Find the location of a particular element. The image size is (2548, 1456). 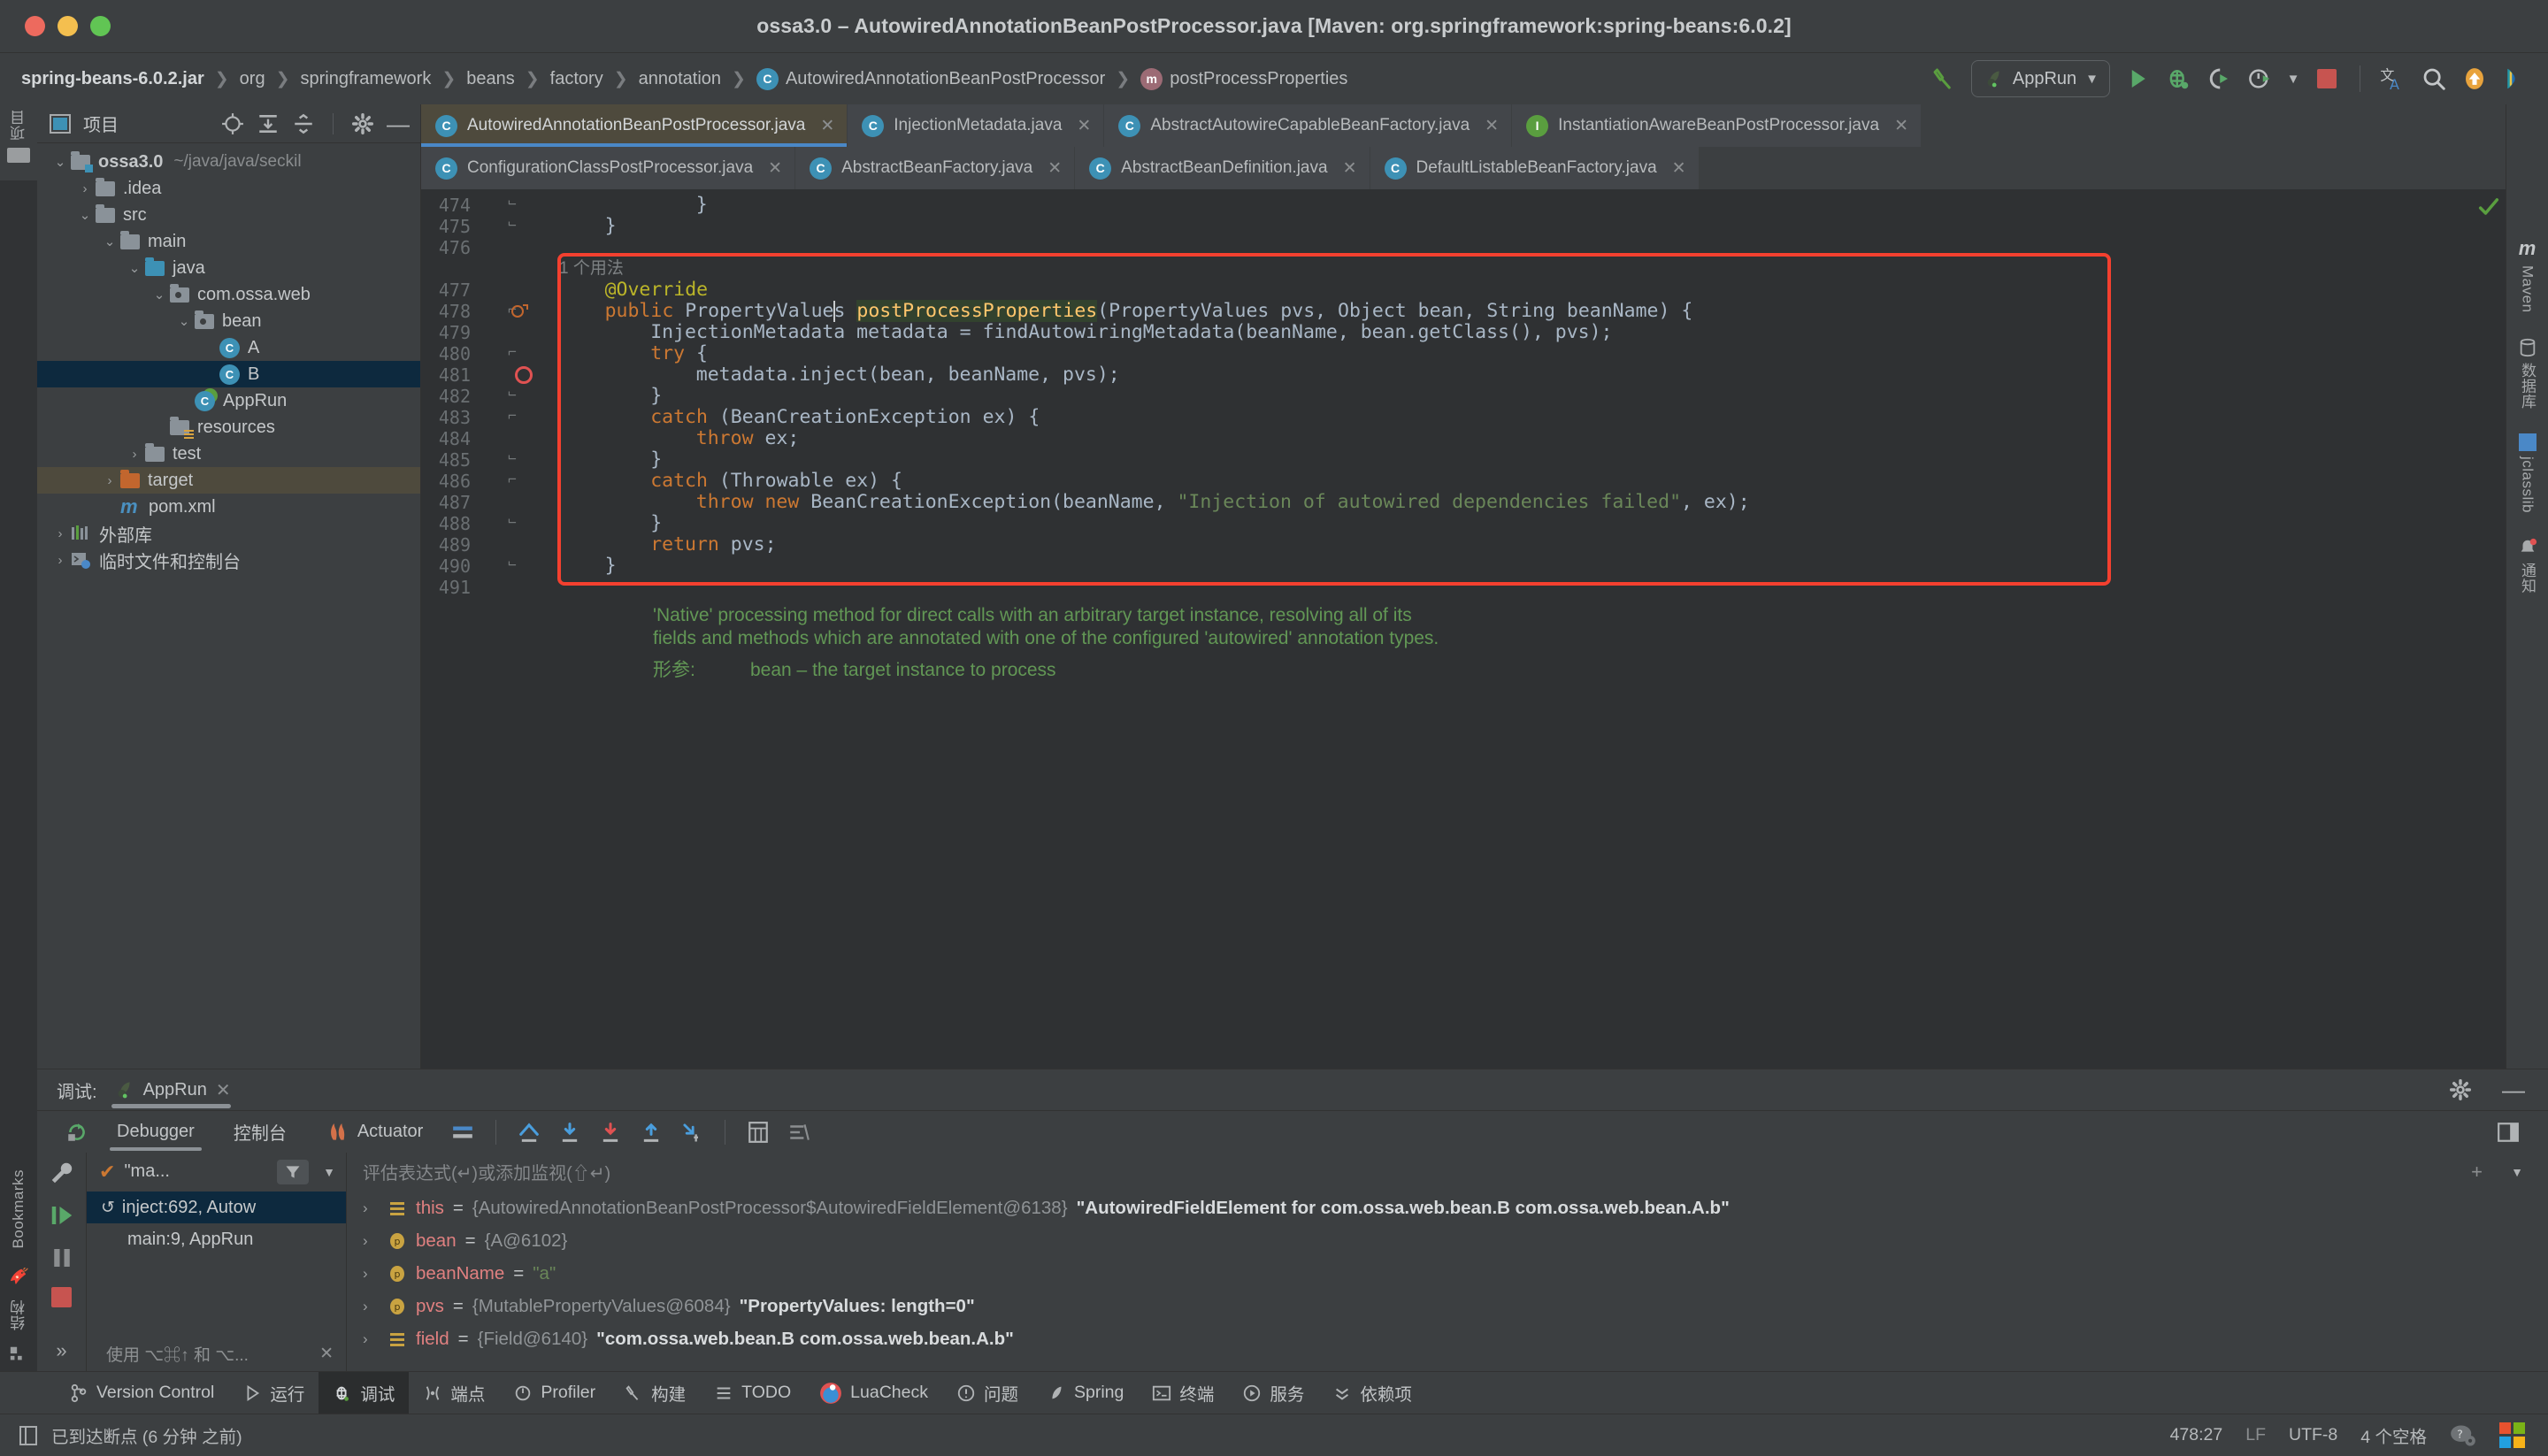

tab-AbstractBeanFactory: C AbstractBeanFactory.java ✕ is located at coordinates (935, 168).